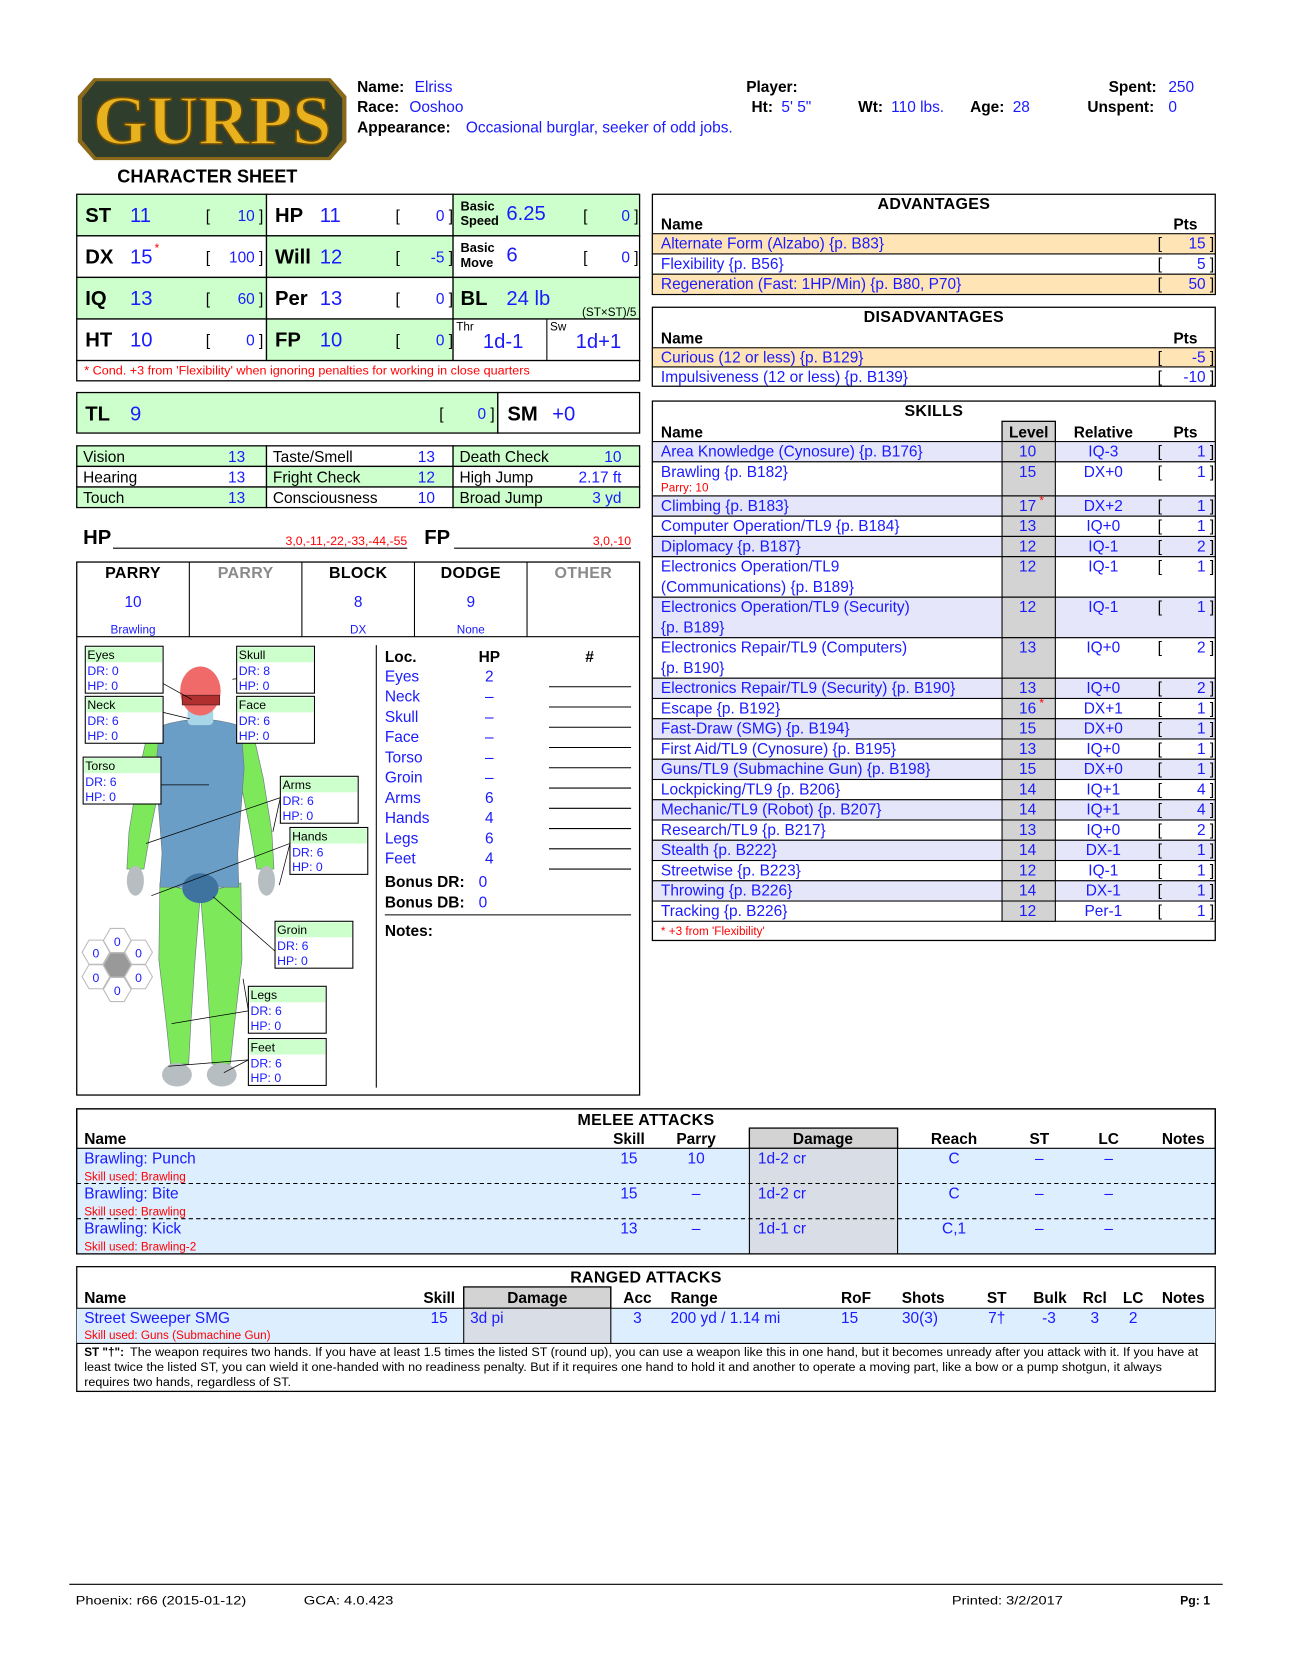 The width and height of the screenshot is (1292, 1672). I want to click on defense-value: 9, so click(470, 602).